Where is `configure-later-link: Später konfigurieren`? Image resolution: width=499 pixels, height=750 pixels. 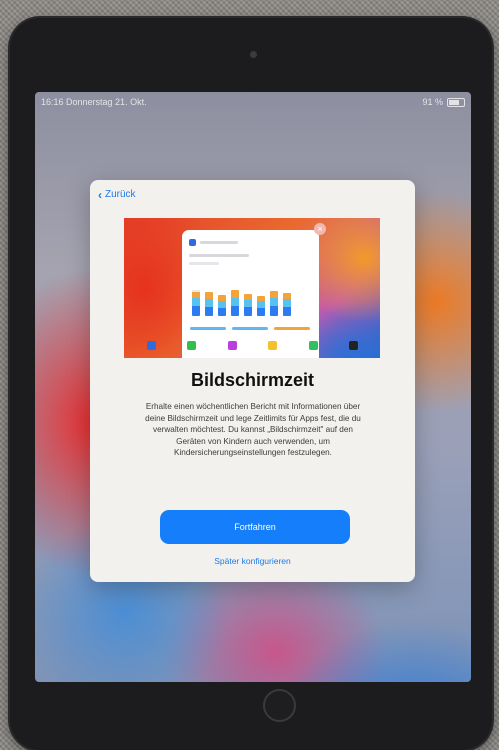
configure-later-link: Später konfigurieren is located at coordinates (252, 561).